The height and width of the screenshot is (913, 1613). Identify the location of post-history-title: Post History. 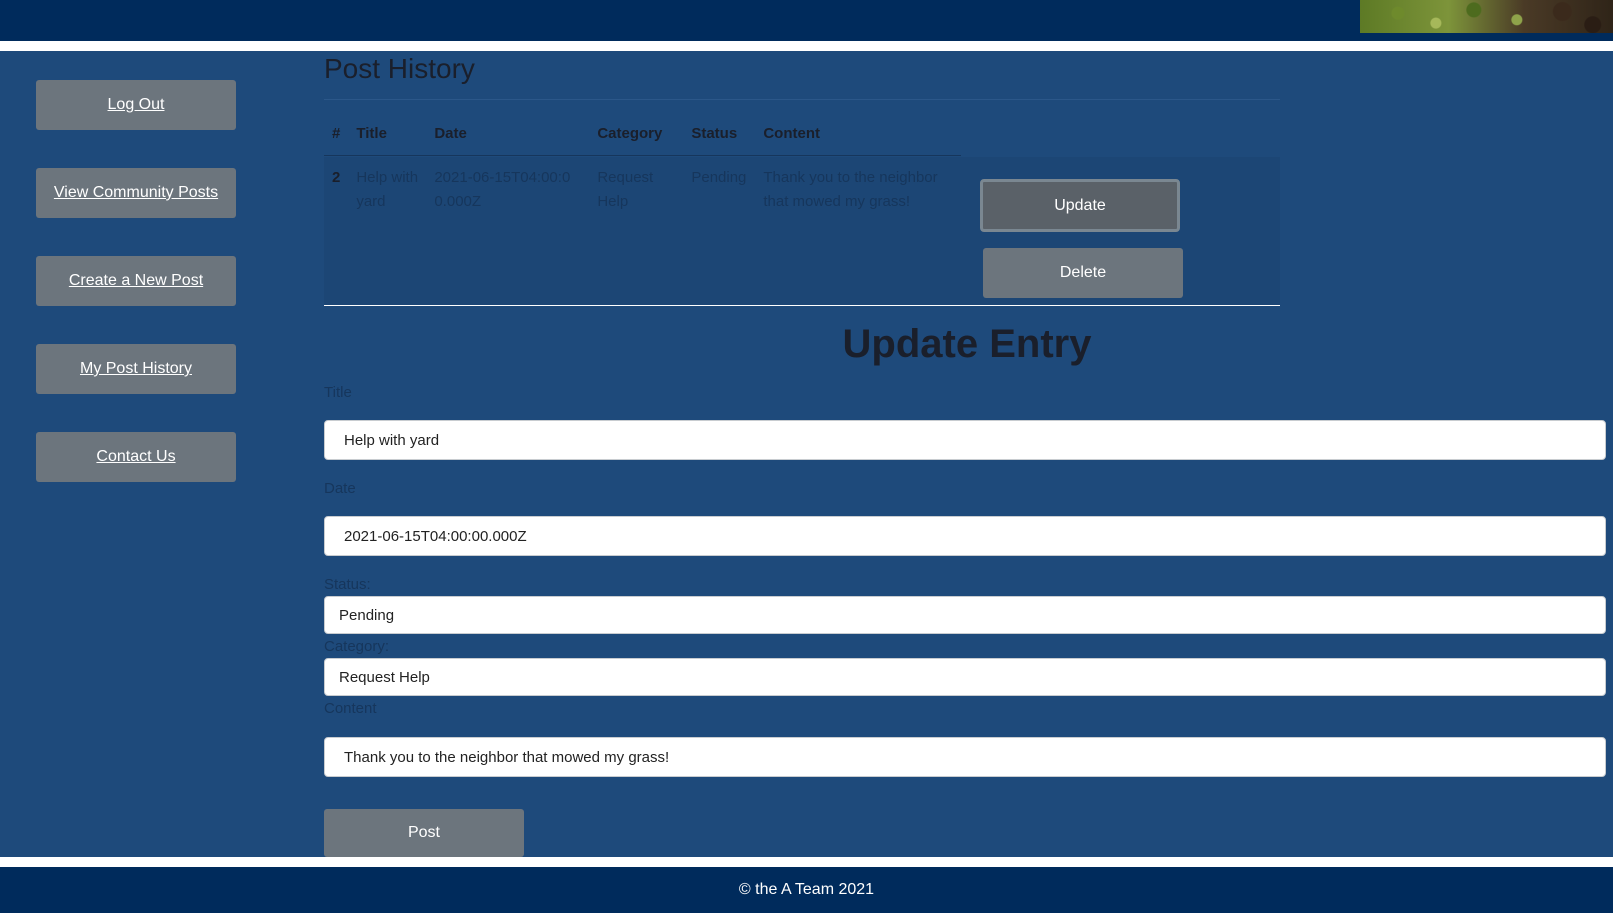
(399, 68).